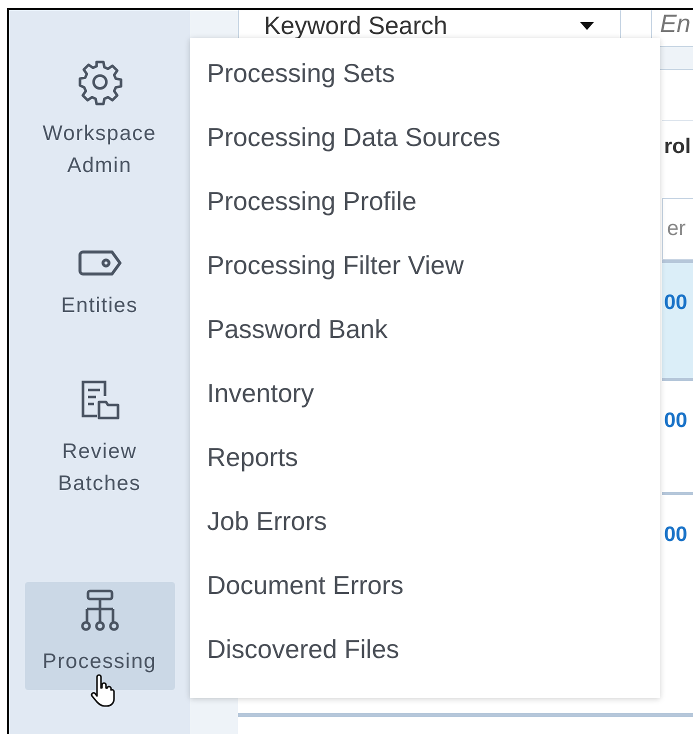 This screenshot has height=734, width=693. Describe the element at coordinates (100, 82) in the screenshot. I see `settings-icon` at that location.